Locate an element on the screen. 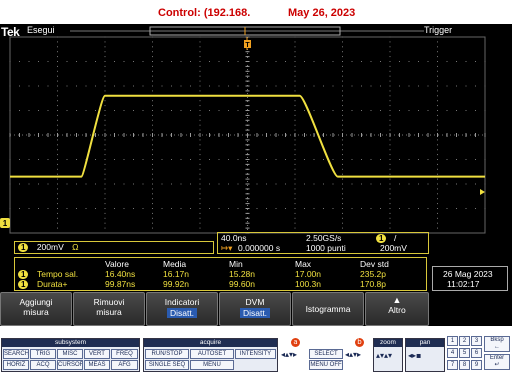 The image size is (512, 376). col-min: Min is located at coordinates (236, 264).